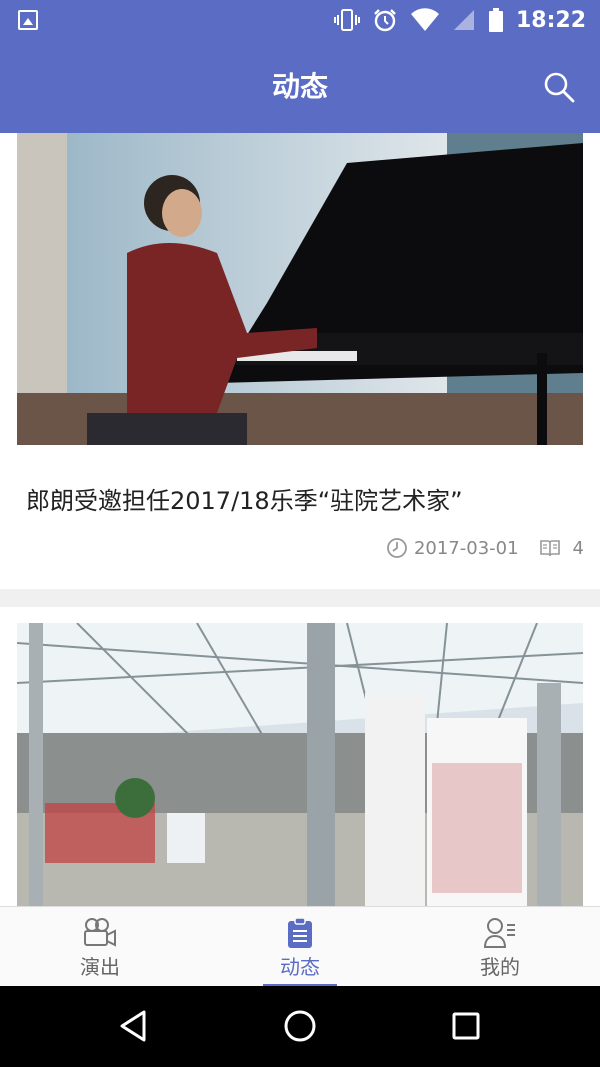 This screenshot has height=1067, width=600. What do you see at coordinates (385, 20) in the screenshot?
I see `alarm-icon` at bounding box center [385, 20].